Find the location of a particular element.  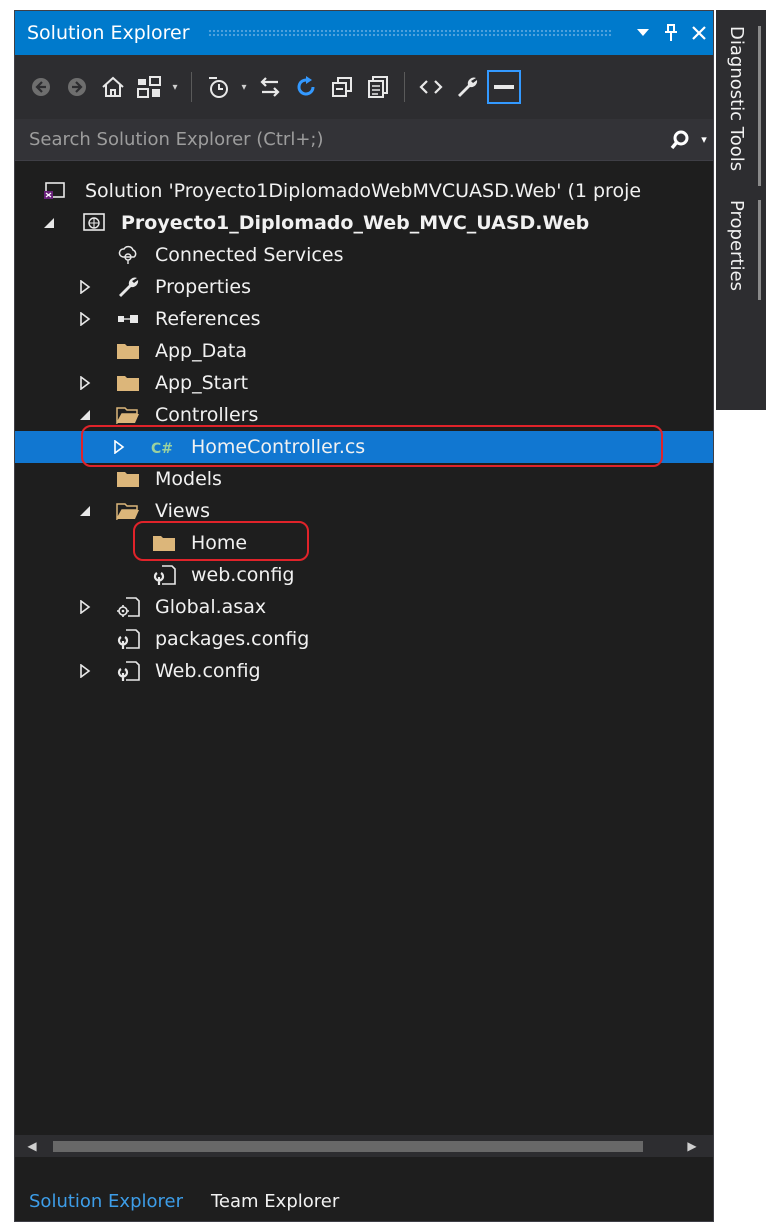

collapse-all-icon is located at coordinates (342, 87).